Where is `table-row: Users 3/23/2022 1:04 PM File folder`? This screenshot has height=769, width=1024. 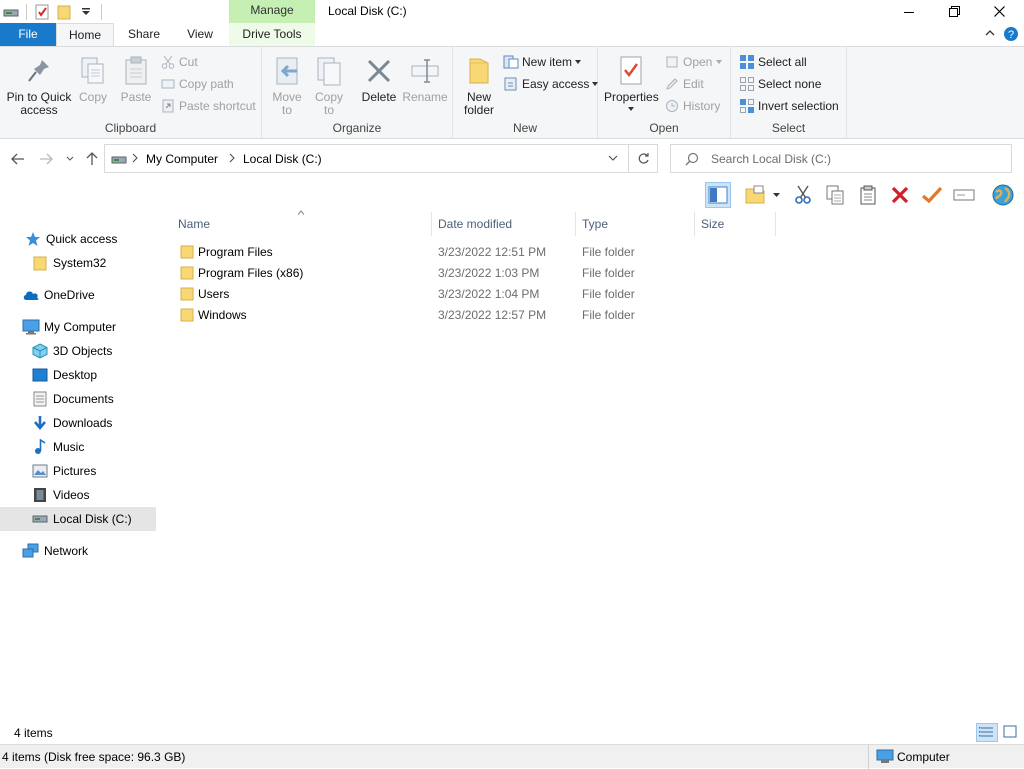 table-row: Users 3/23/2022 1:04 PM File folder is located at coordinates (474, 294).